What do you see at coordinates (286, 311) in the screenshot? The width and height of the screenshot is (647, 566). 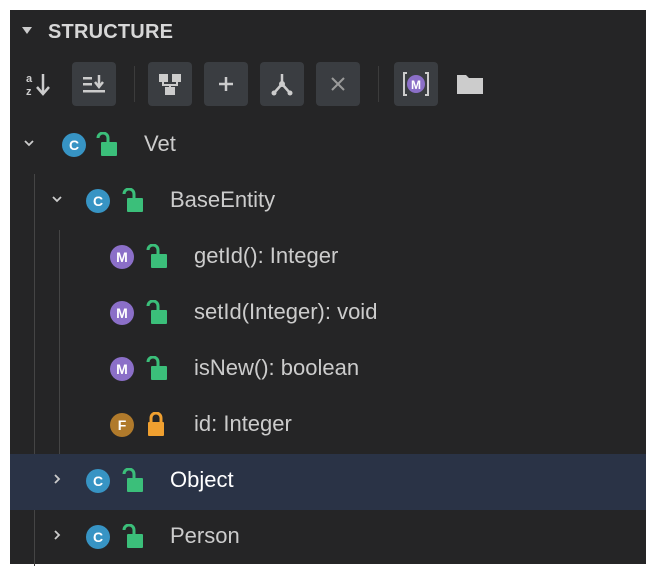 I see `tree-item-label: setId(Integer): void` at bounding box center [286, 311].